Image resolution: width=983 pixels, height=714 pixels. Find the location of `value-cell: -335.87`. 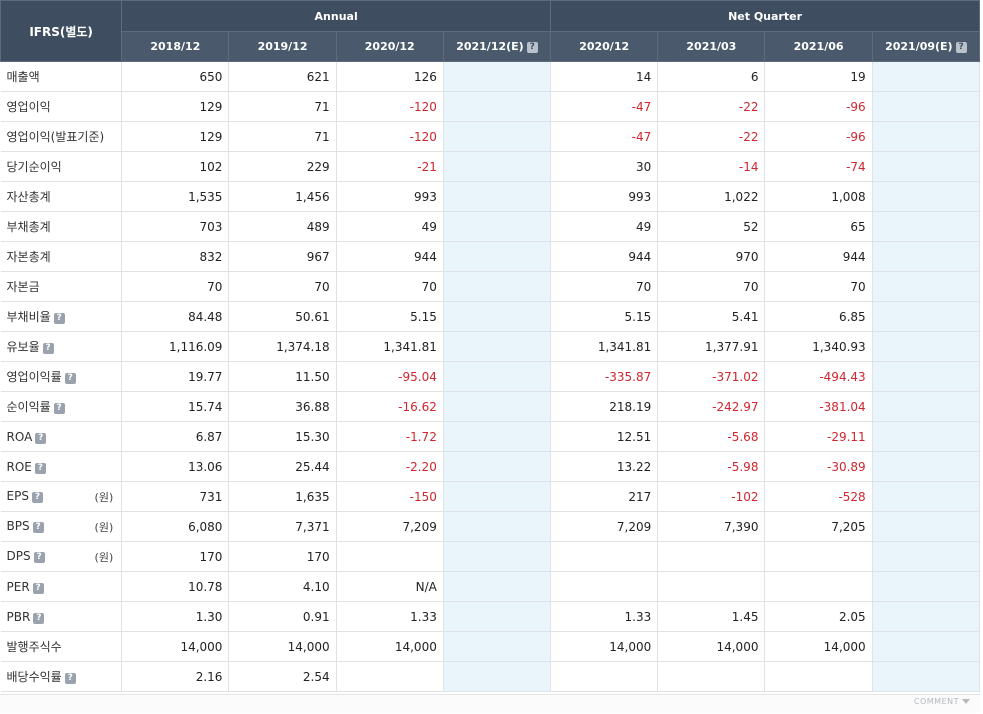

value-cell: -335.87 is located at coordinates (604, 376).